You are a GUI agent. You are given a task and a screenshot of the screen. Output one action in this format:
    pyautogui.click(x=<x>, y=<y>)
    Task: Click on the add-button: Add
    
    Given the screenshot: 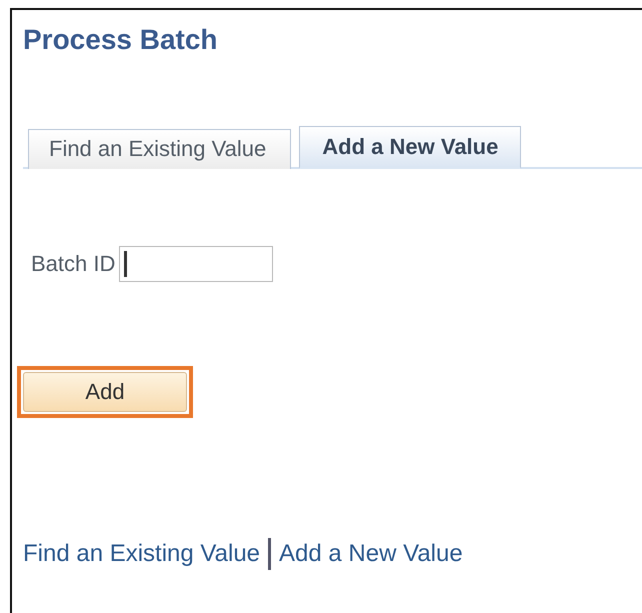 What is the action you would take?
    pyautogui.click(x=105, y=392)
    